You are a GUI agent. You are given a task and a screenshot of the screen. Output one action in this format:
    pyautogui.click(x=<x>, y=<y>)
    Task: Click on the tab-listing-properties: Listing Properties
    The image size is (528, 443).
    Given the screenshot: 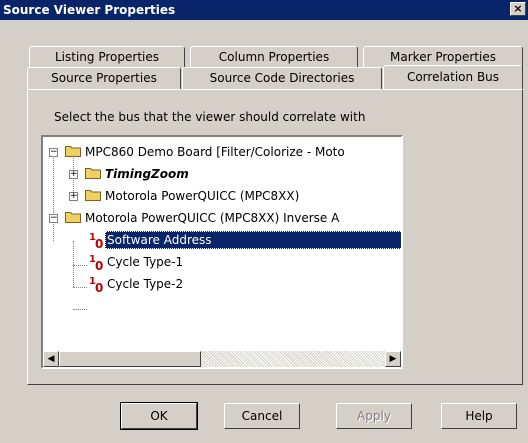 What is the action you would take?
    pyautogui.click(x=107, y=57)
    